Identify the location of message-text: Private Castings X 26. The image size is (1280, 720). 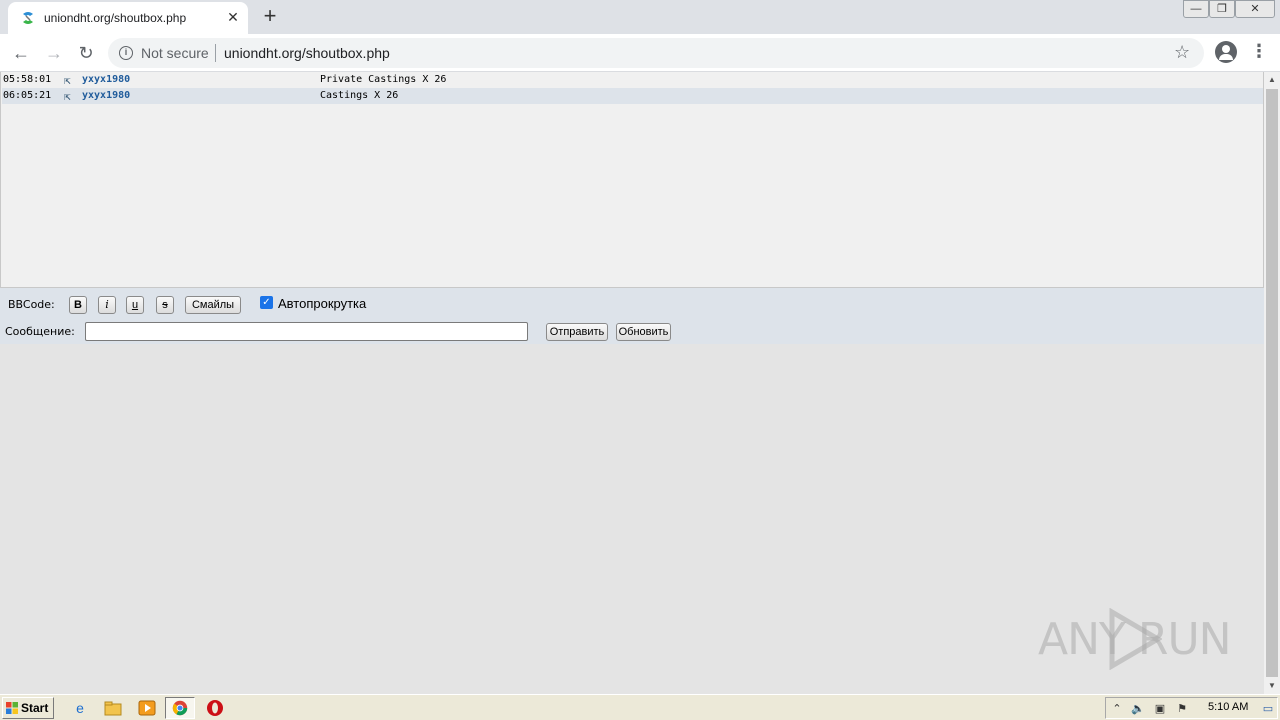
(383, 79).